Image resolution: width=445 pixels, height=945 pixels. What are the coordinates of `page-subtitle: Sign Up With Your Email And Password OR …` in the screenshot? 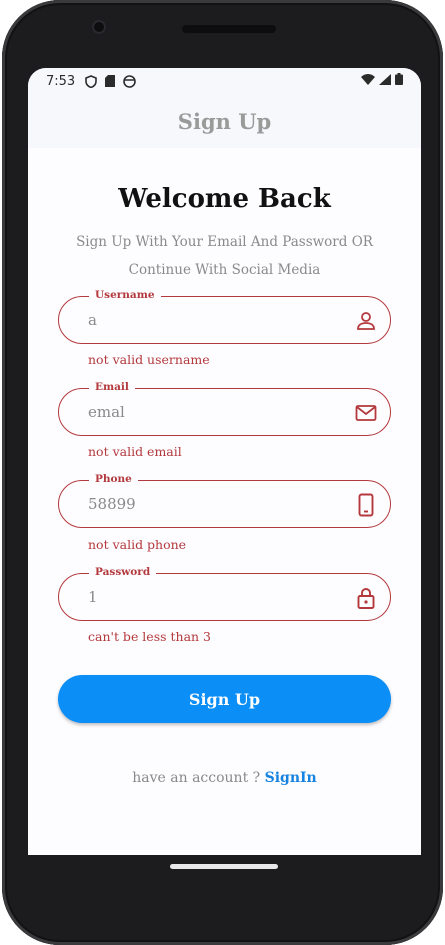 It's located at (224, 256).